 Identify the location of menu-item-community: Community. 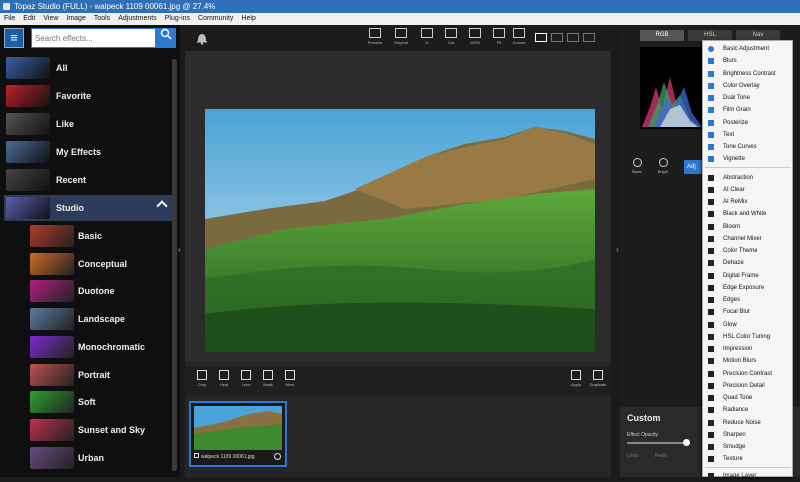
(215, 19).